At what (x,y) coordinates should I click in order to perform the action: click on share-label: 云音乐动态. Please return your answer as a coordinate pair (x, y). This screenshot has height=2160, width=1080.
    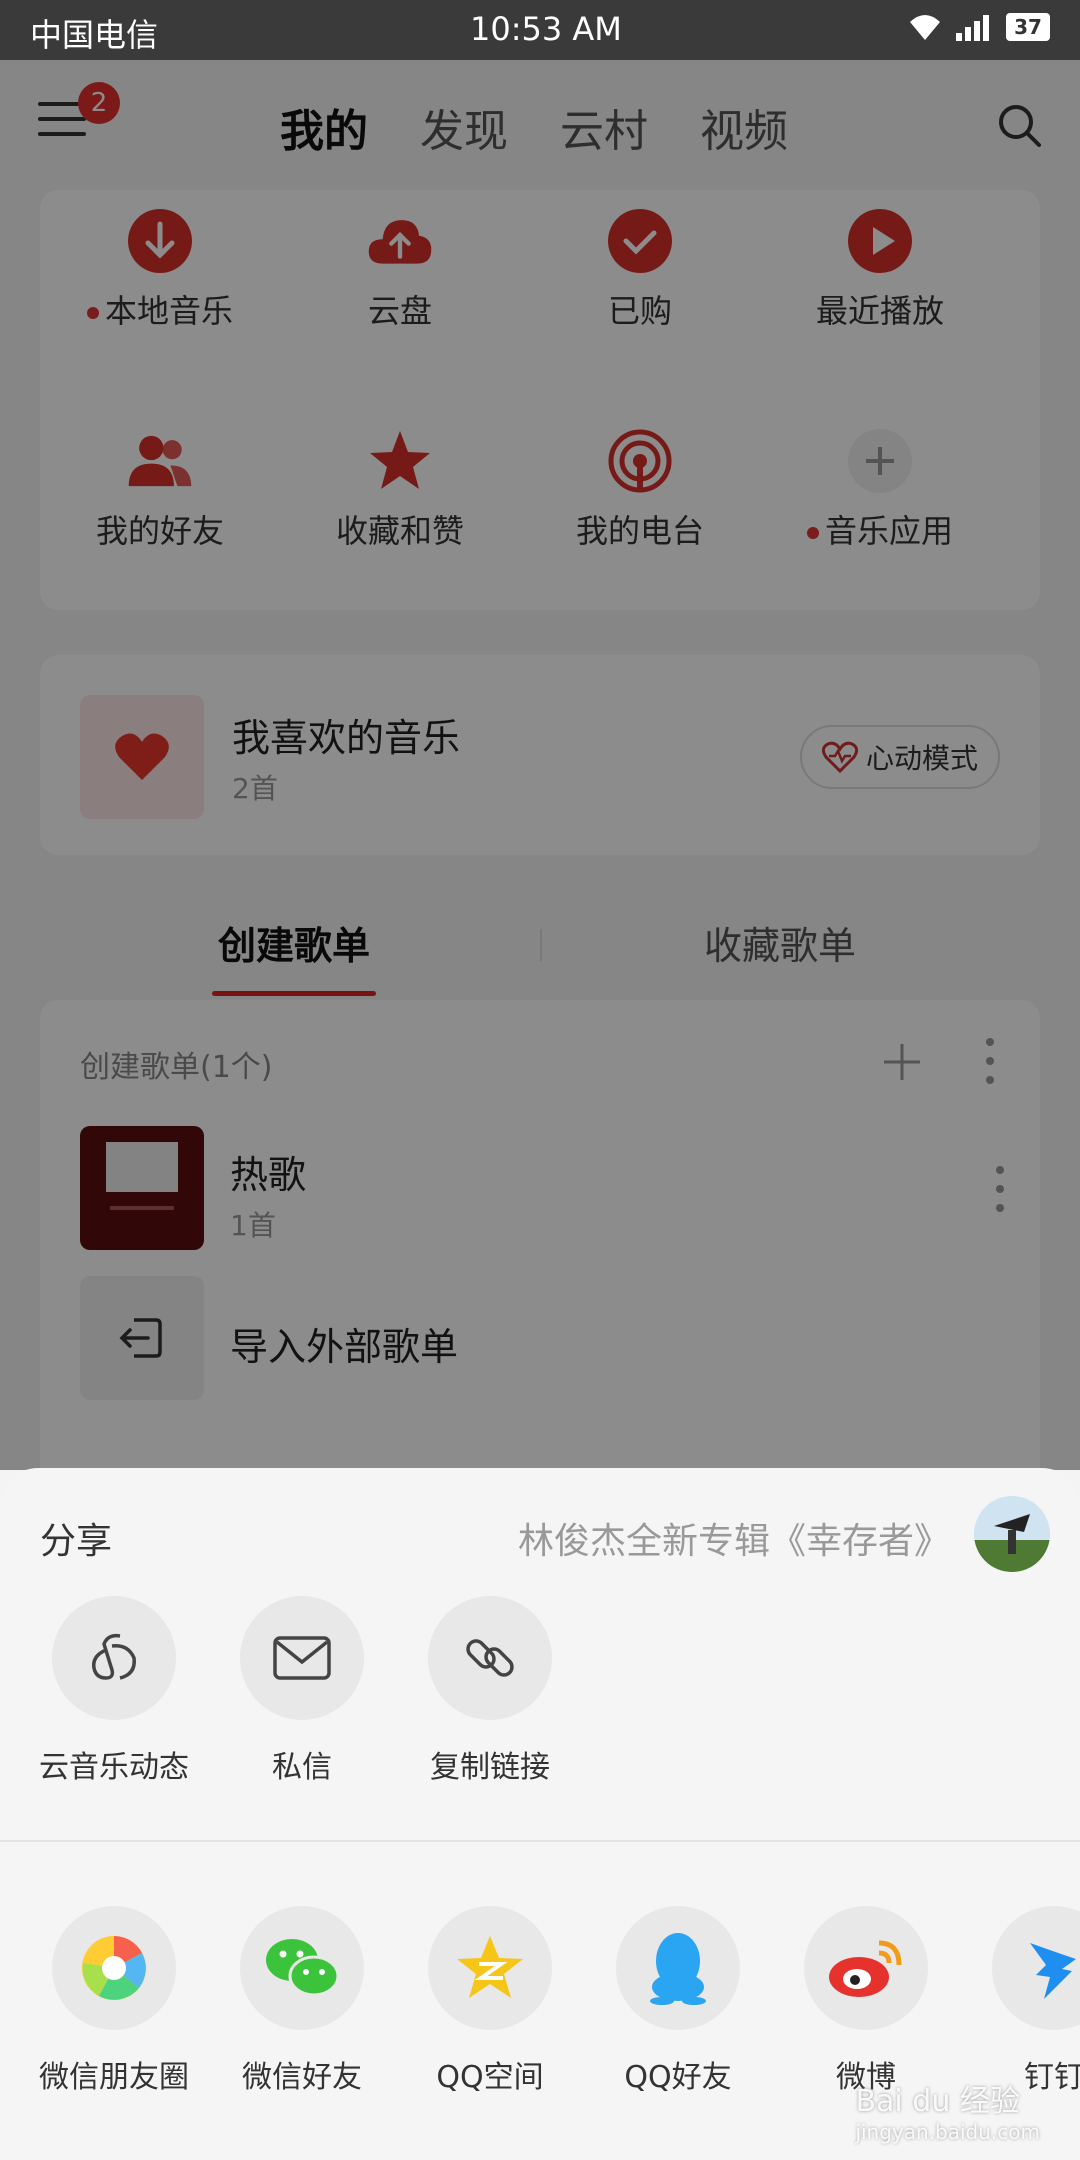
    Looking at the image, I should click on (114, 1767).